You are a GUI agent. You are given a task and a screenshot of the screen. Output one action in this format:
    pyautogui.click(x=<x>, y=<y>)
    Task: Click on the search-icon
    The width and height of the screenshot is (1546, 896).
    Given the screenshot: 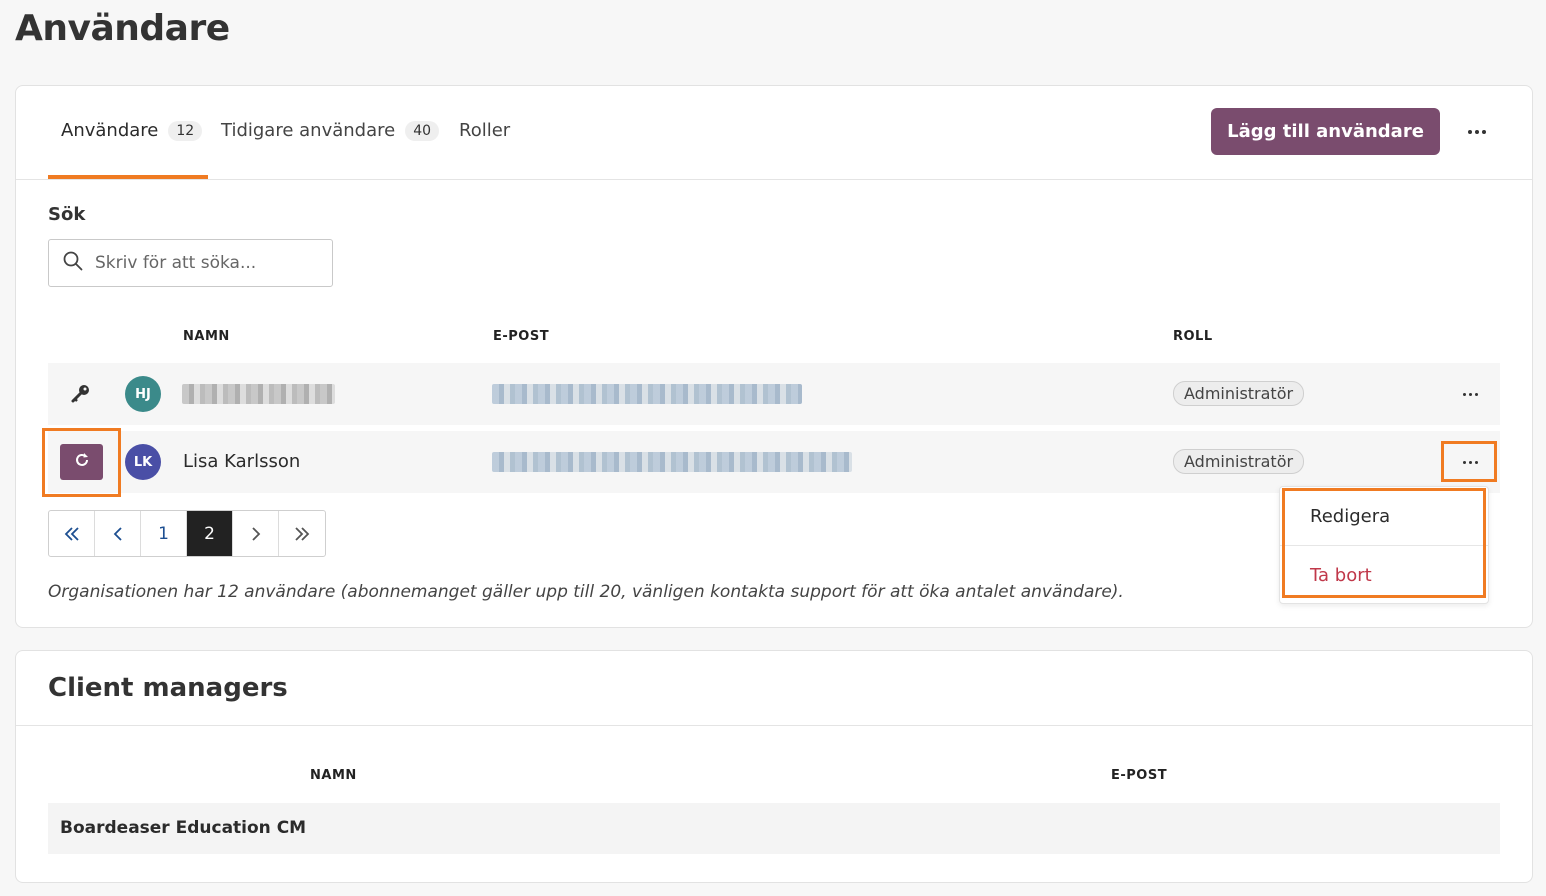 What is the action you would take?
    pyautogui.click(x=73, y=263)
    